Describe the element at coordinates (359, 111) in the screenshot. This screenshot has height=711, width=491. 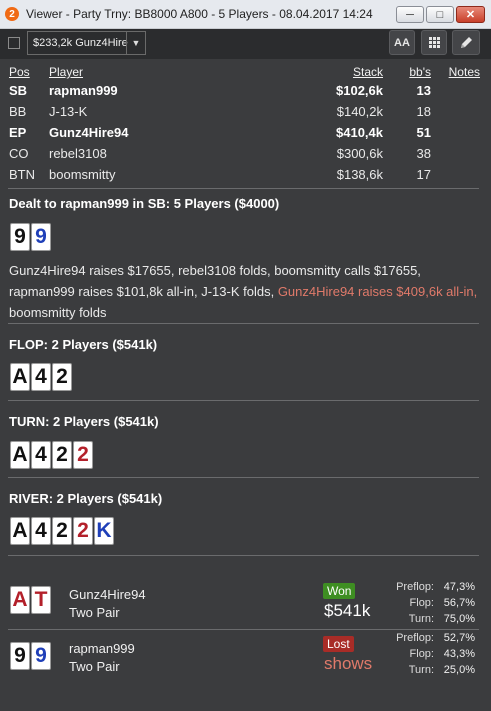
I see `row-stack: $140,2k` at that location.